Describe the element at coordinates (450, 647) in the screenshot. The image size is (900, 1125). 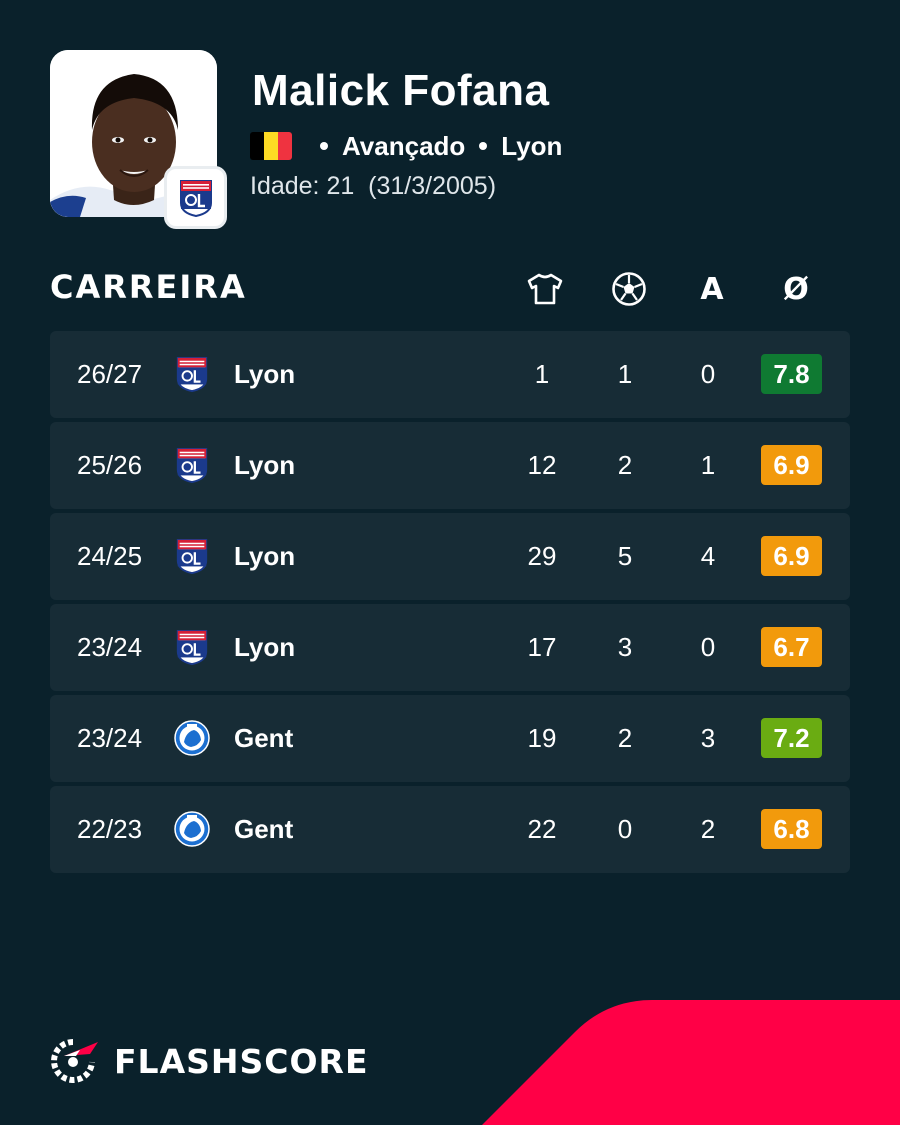
I see `table-row: 23/24 Lyon 17 3 0 6.7` at that location.